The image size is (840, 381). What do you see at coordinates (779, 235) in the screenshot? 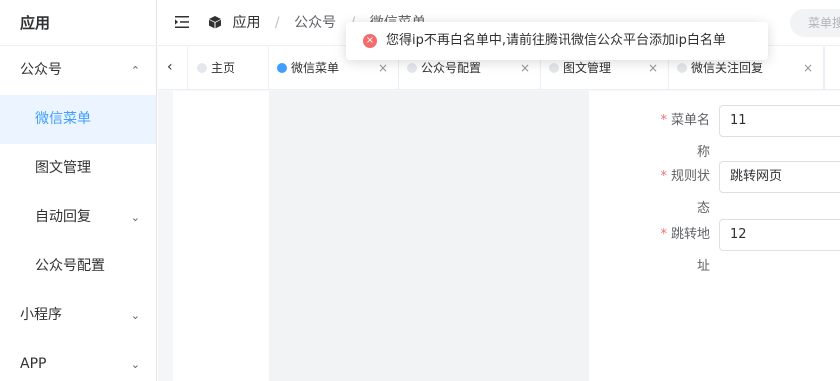
I see `jump-url-input: 12` at bounding box center [779, 235].